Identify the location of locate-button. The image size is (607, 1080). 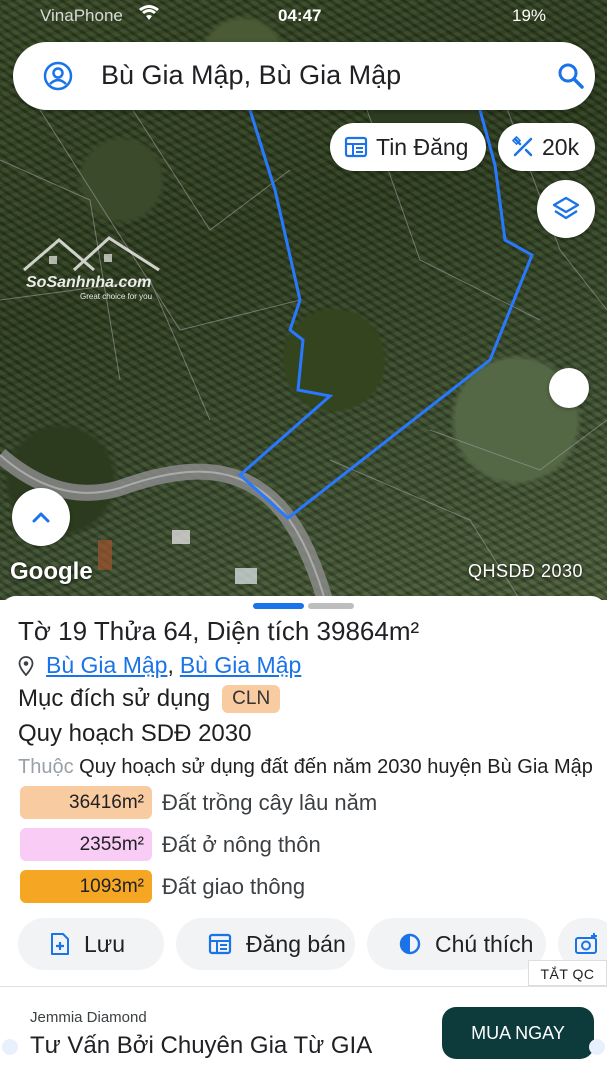
(569, 388).